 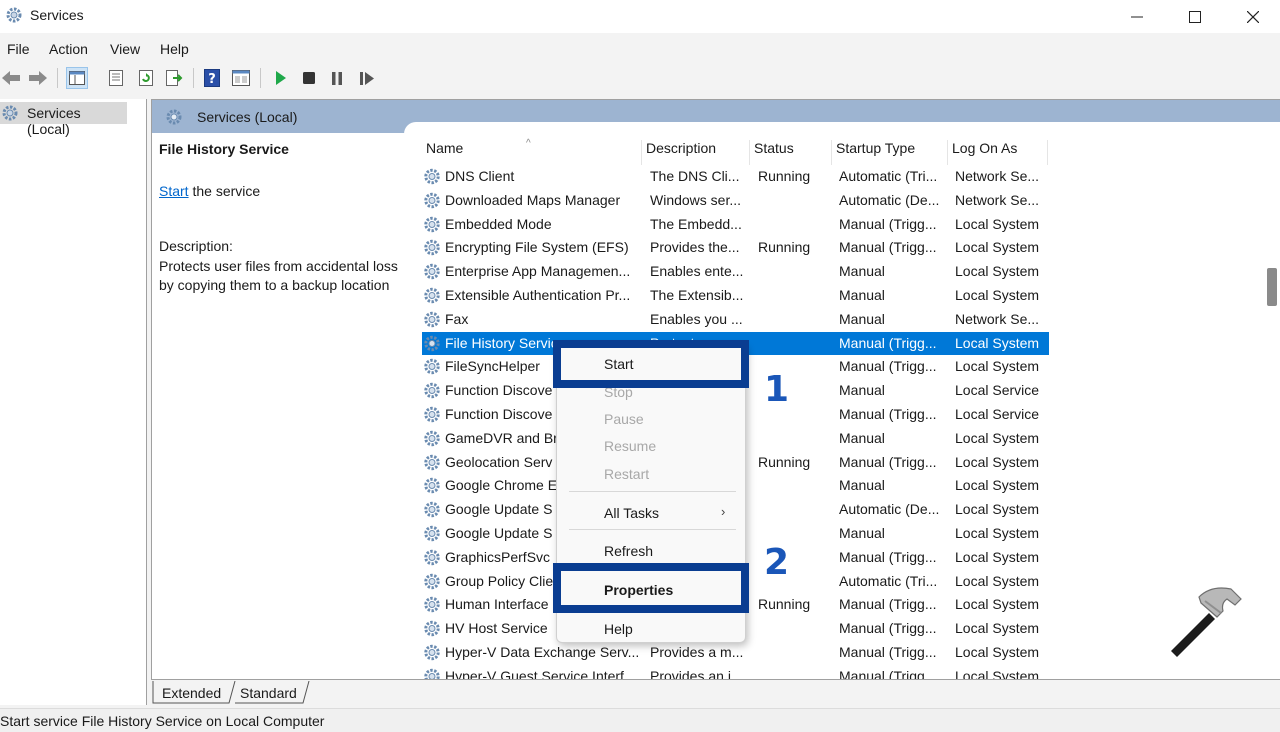 I want to click on column-header-description: Description, so click(x=696, y=152).